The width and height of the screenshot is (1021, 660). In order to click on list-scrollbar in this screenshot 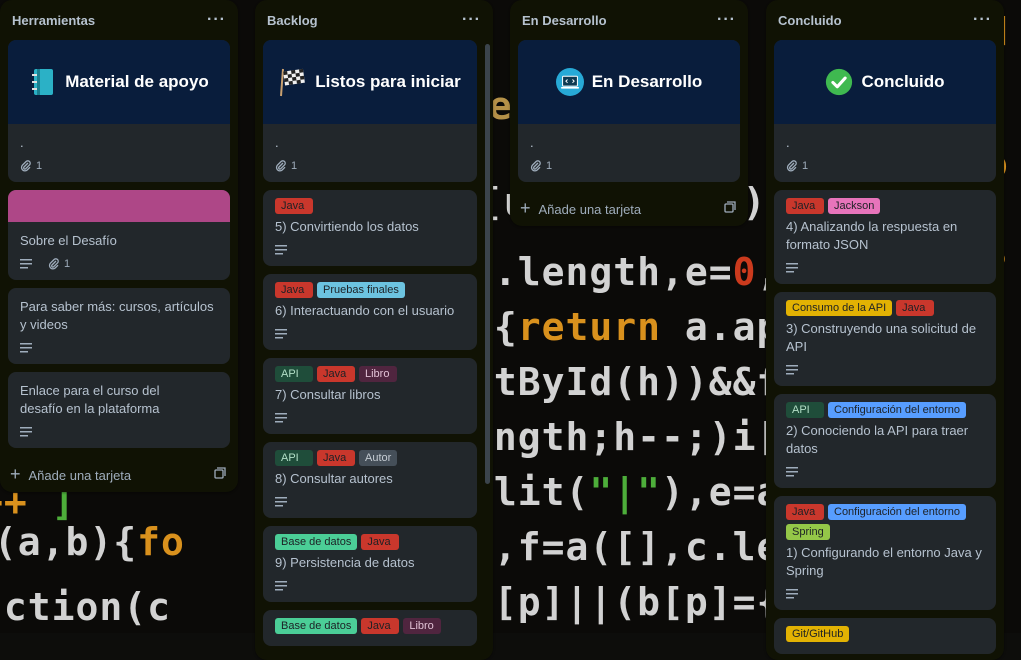, I will do `click(487, 264)`.